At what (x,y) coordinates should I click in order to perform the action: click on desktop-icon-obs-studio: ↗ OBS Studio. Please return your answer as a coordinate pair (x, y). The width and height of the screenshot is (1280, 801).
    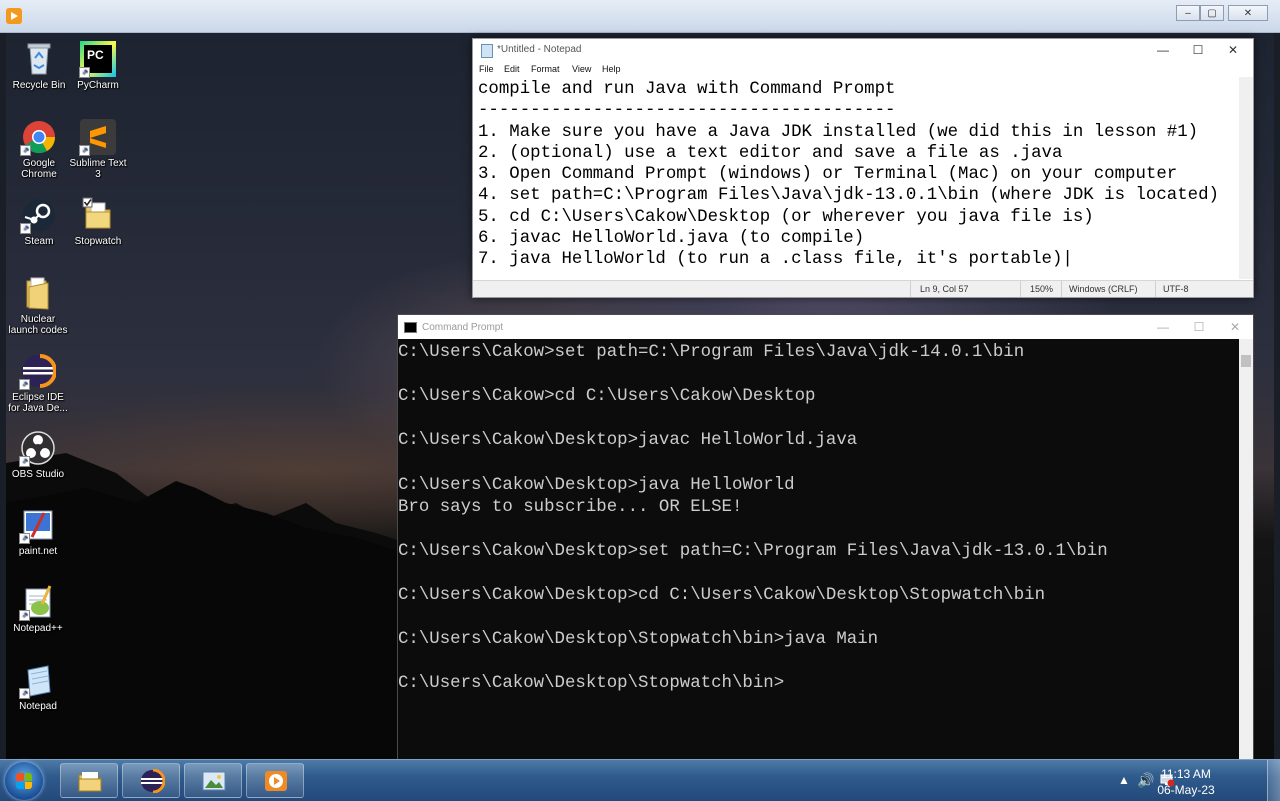
    Looking at the image, I should click on (38, 455).